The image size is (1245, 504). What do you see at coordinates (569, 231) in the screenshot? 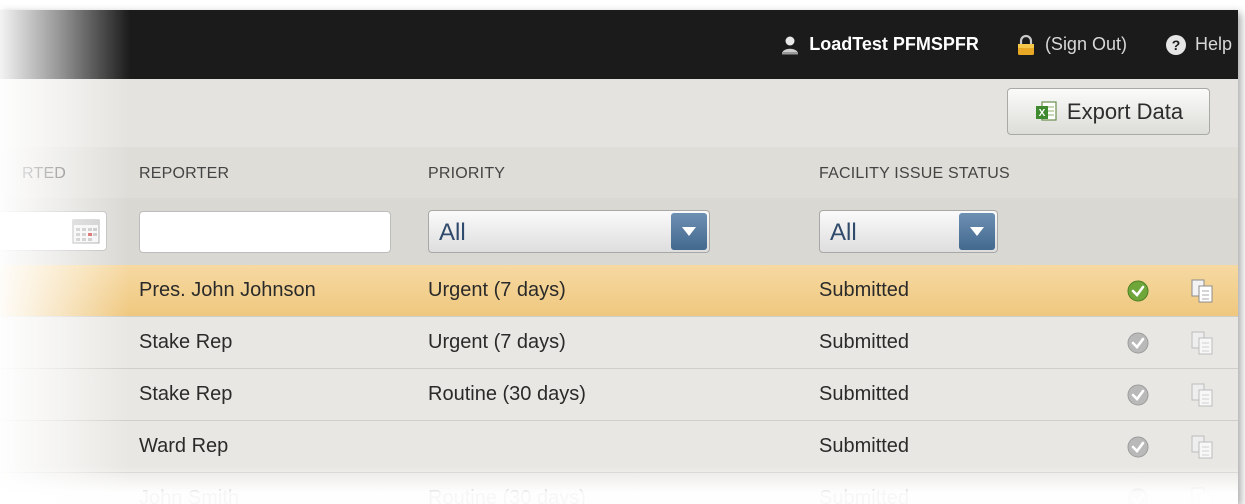
I see `priority-filter-select: All` at bounding box center [569, 231].